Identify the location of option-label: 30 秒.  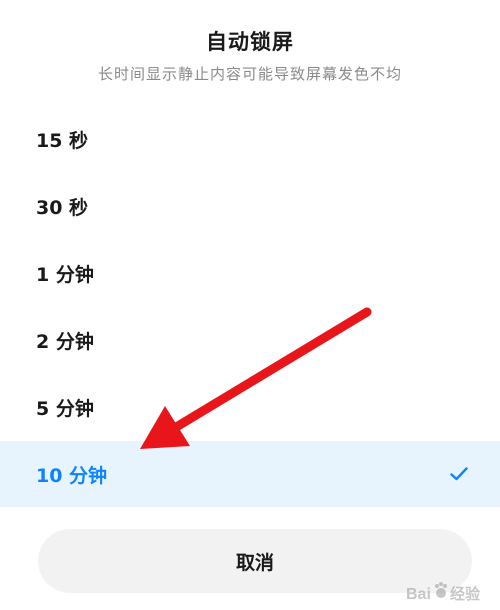
(62, 207).